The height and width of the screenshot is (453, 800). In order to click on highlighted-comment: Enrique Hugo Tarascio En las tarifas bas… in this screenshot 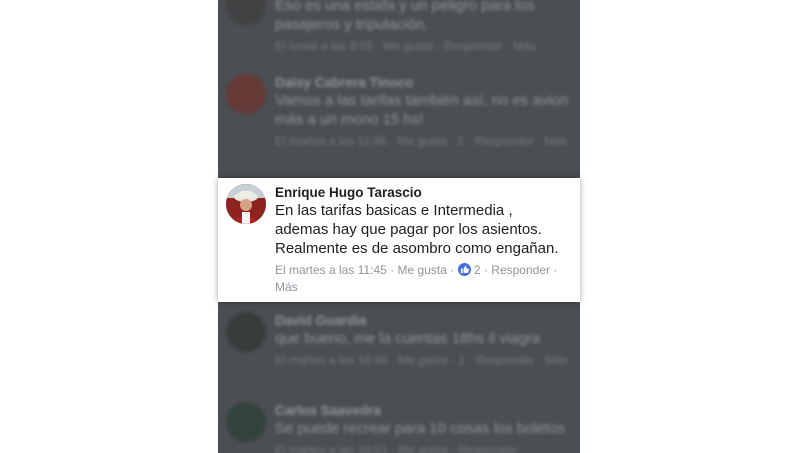, I will do `click(399, 240)`.